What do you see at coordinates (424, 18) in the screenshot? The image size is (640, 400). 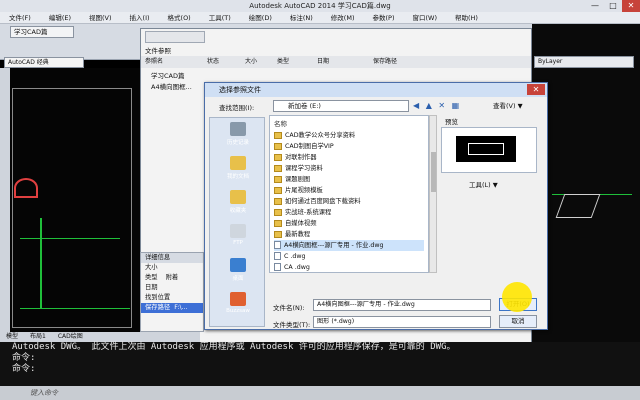 I see `menu-window: 窗口(W)` at bounding box center [424, 18].